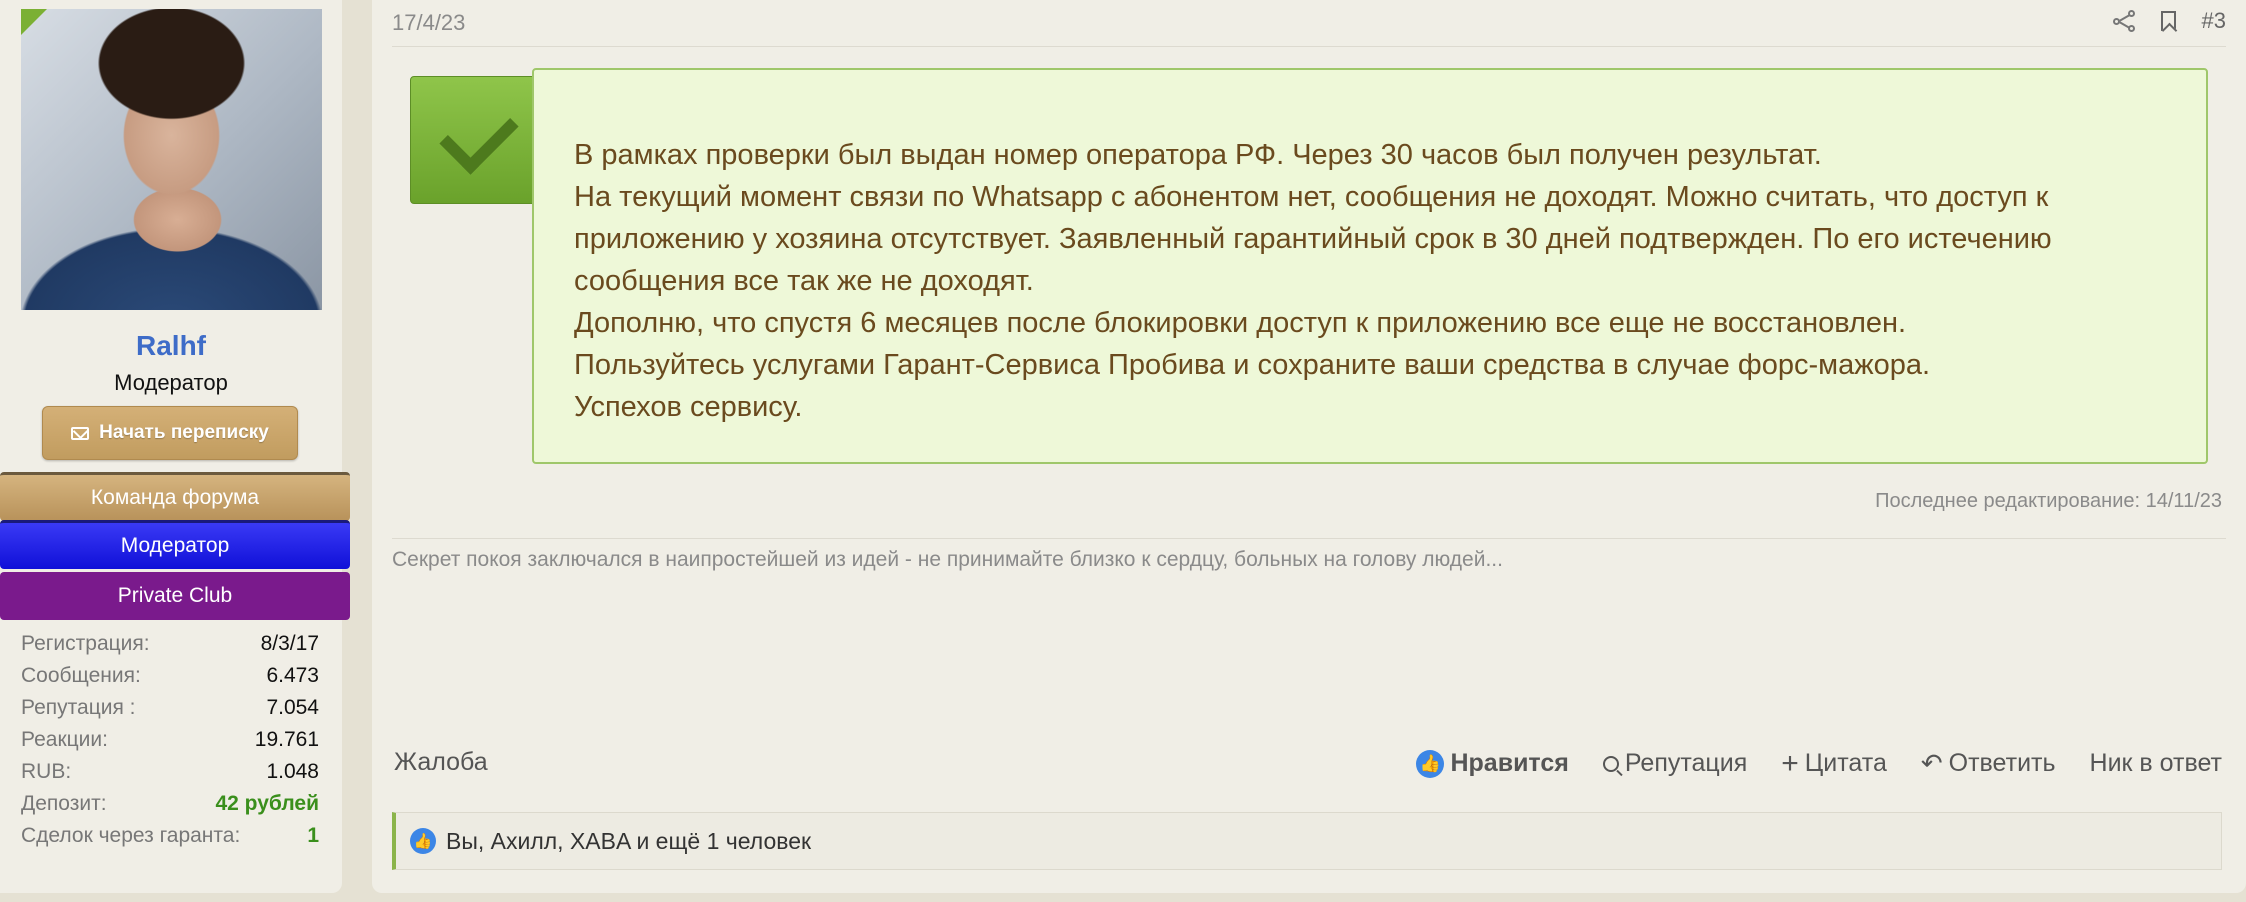 The width and height of the screenshot is (2246, 902). I want to click on user-name-link: Ralhf, so click(171, 346).